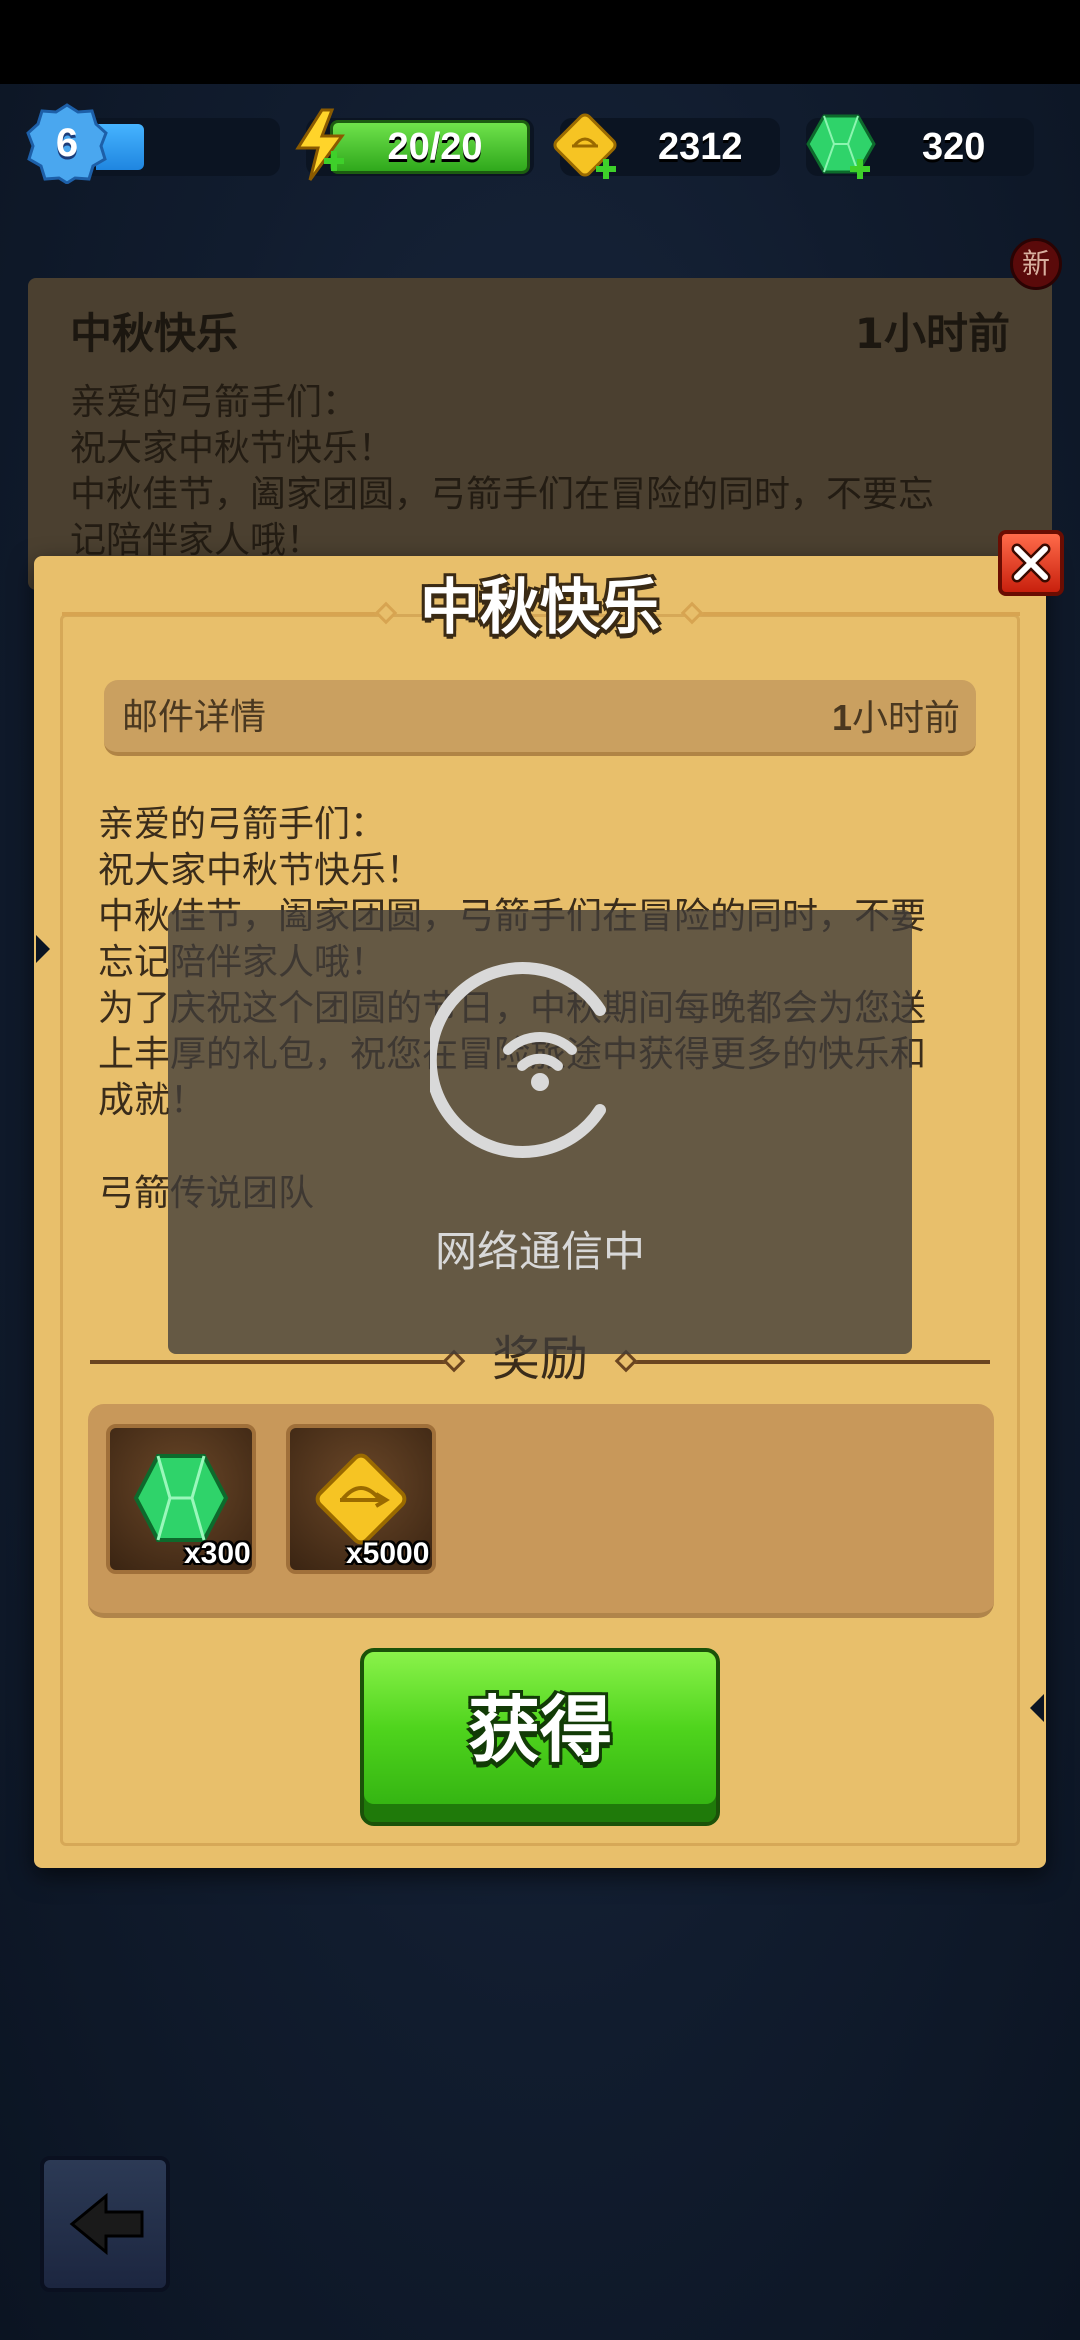 This screenshot has width=1080, height=2340. I want to click on right-edge-arrow-icon, so click(1037, 1708).